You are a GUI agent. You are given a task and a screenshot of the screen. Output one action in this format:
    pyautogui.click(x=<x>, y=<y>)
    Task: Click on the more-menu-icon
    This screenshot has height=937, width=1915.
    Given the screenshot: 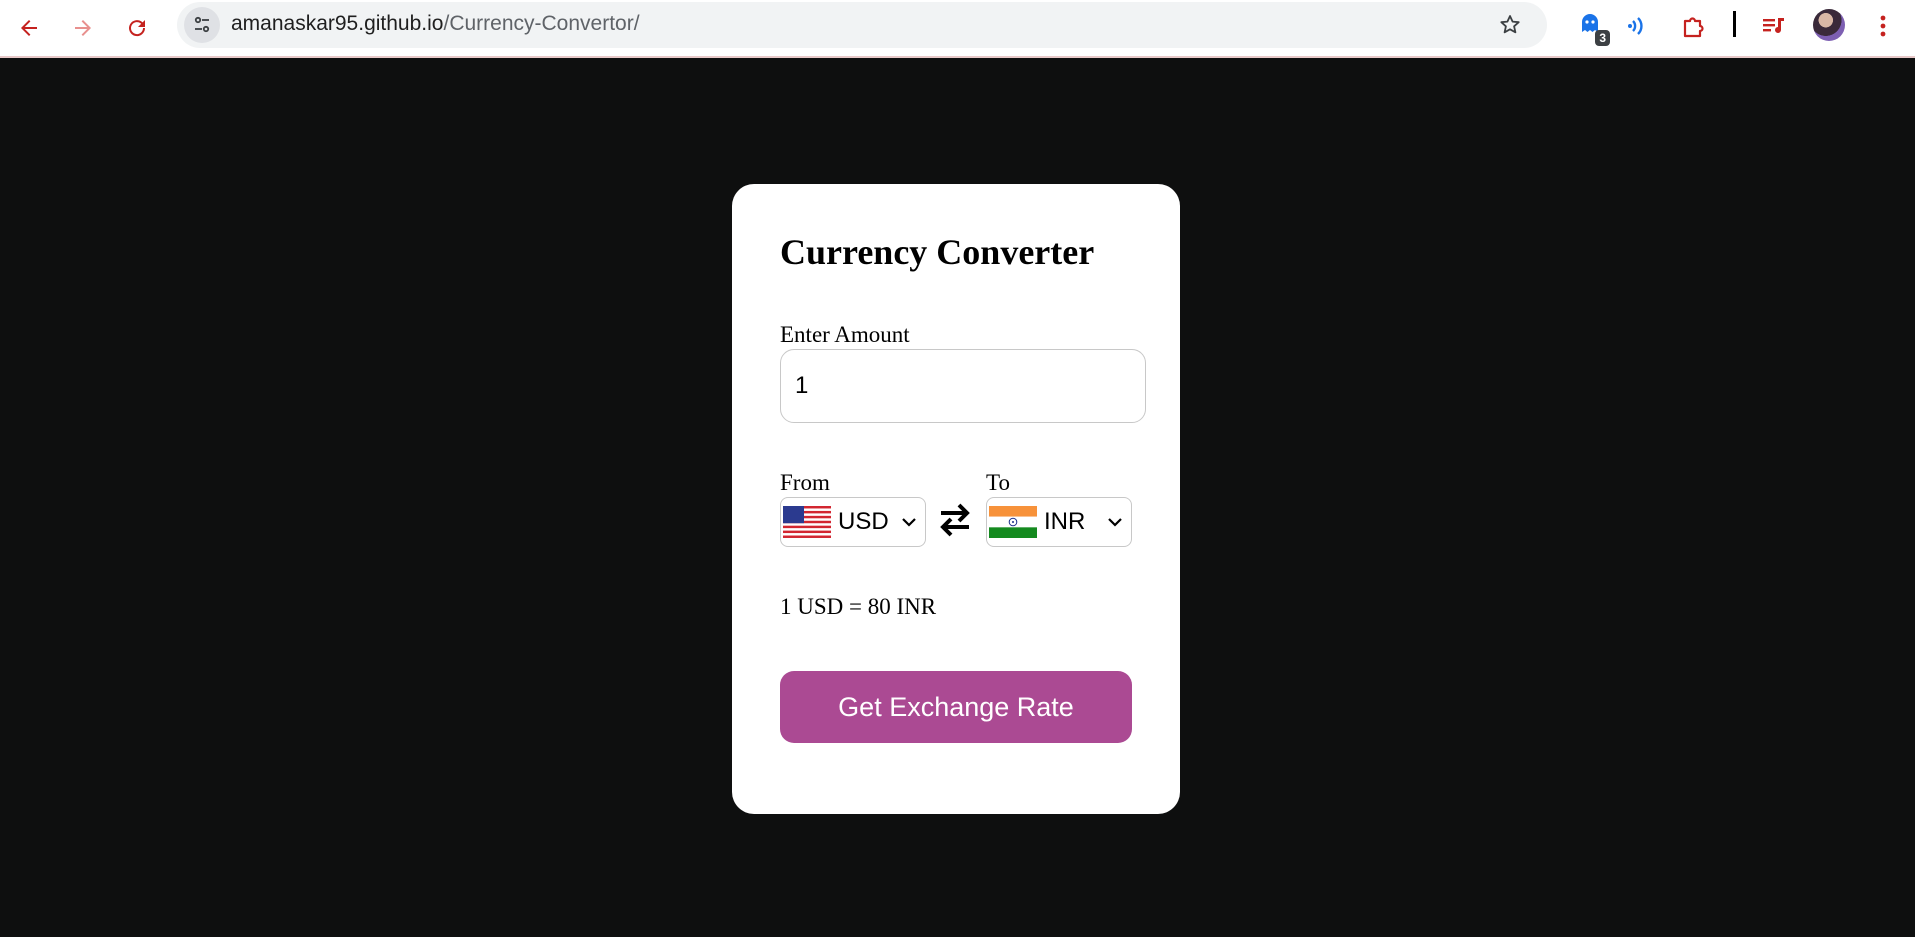 What is the action you would take?
    pyautogui.click(x=1883, y=26)
    